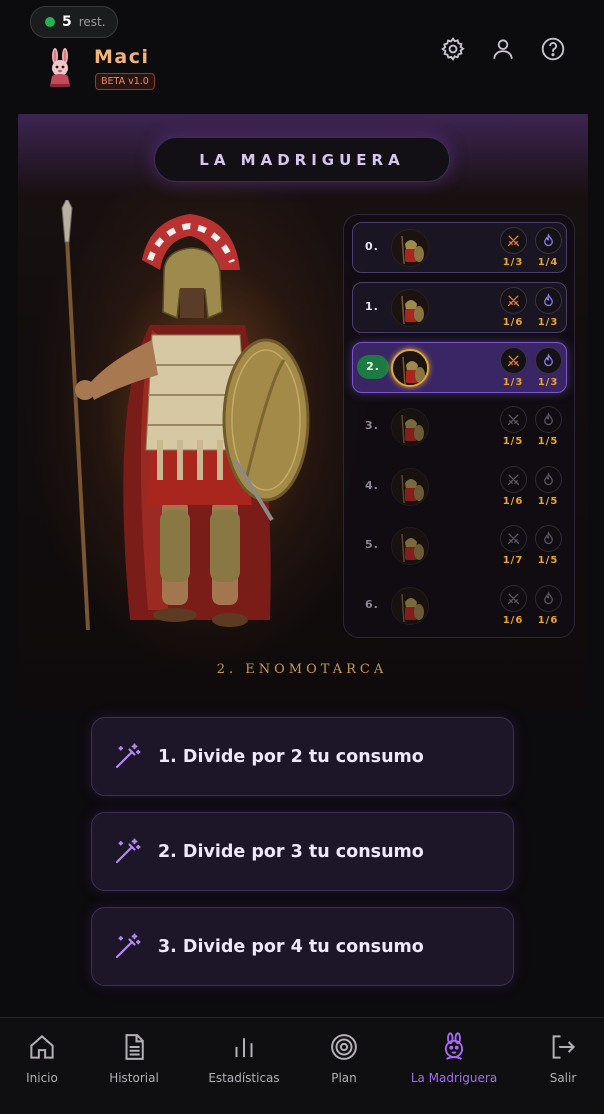 This screenshot has width=604, height=1114. Describe the element at coordinates (244, 1047) in the screenshot. I see `bar-chart-icon` at that location.